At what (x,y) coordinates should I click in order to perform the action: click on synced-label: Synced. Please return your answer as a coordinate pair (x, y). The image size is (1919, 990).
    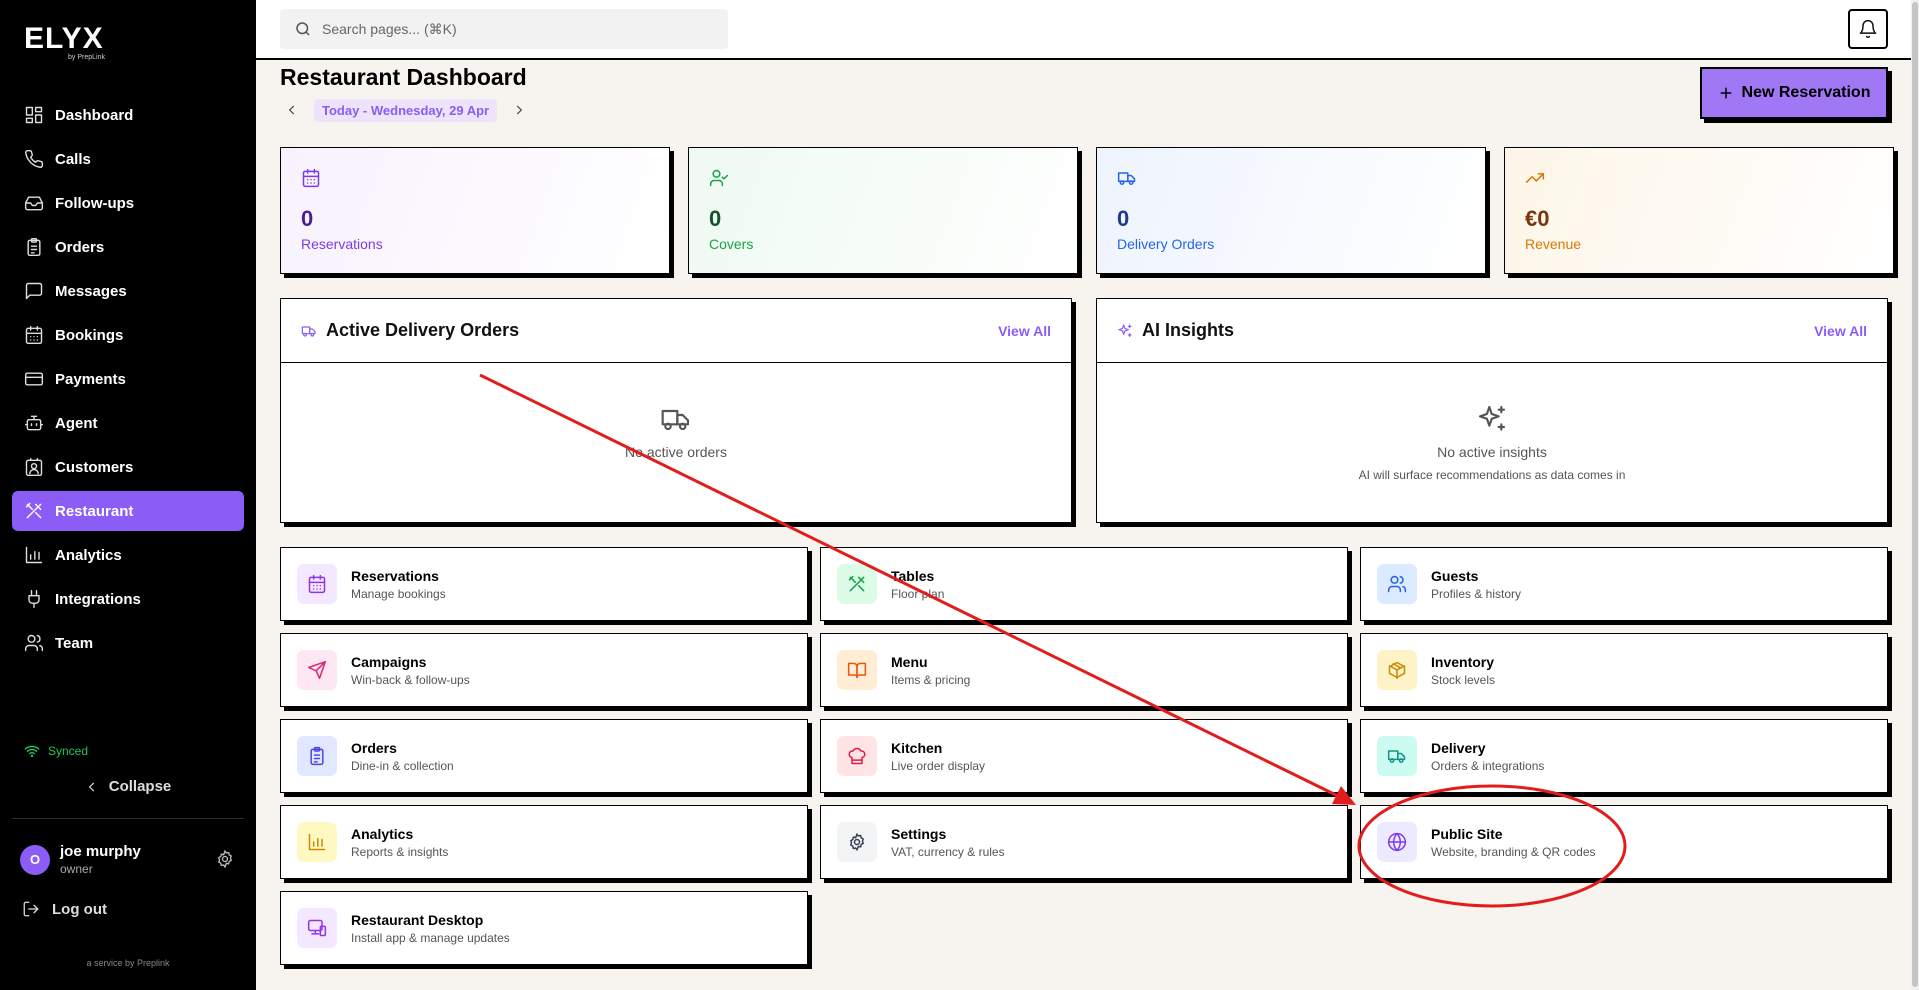
    Looking at the image, I should click on (68, 751).